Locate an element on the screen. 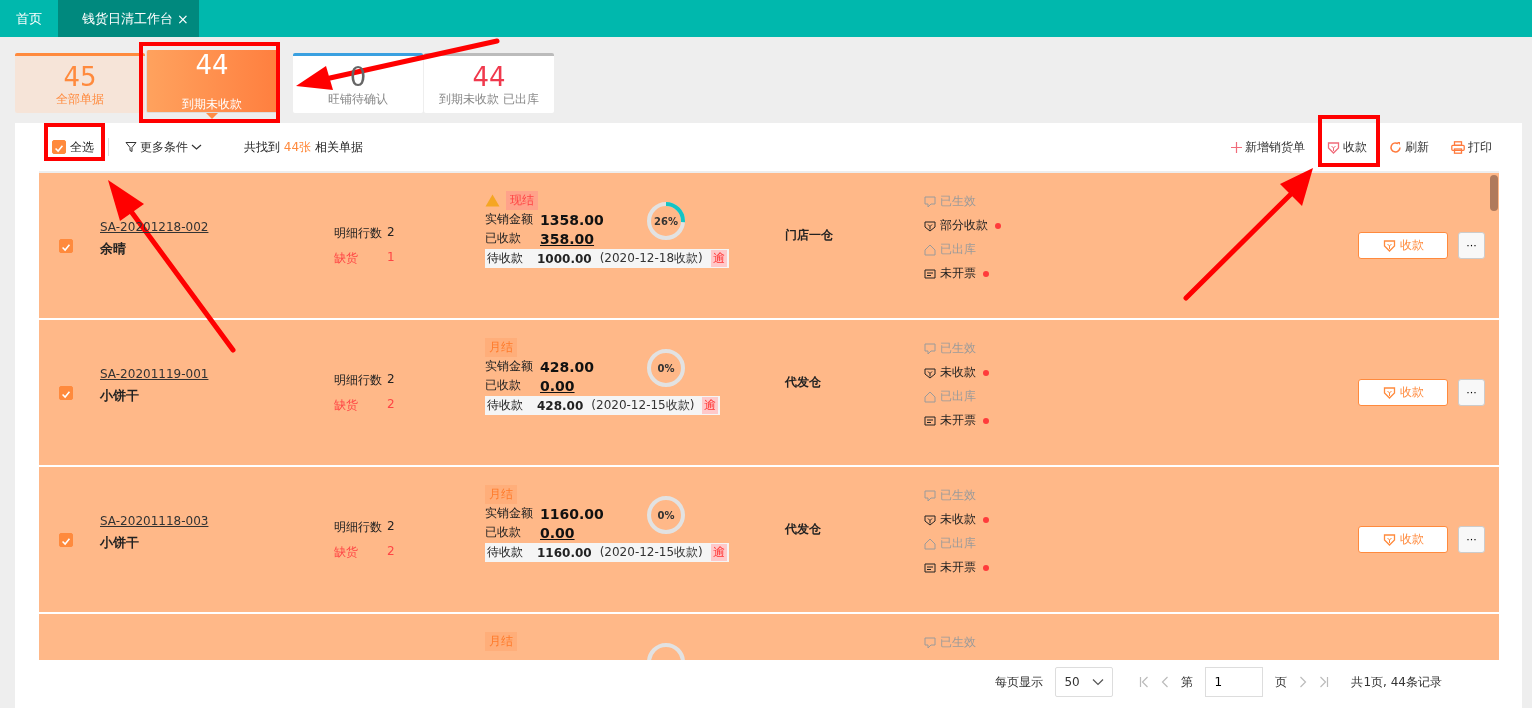 This screenshot has height=708, width=1532. received-amount-link: 358.00 is located at coordinates (567, 238).